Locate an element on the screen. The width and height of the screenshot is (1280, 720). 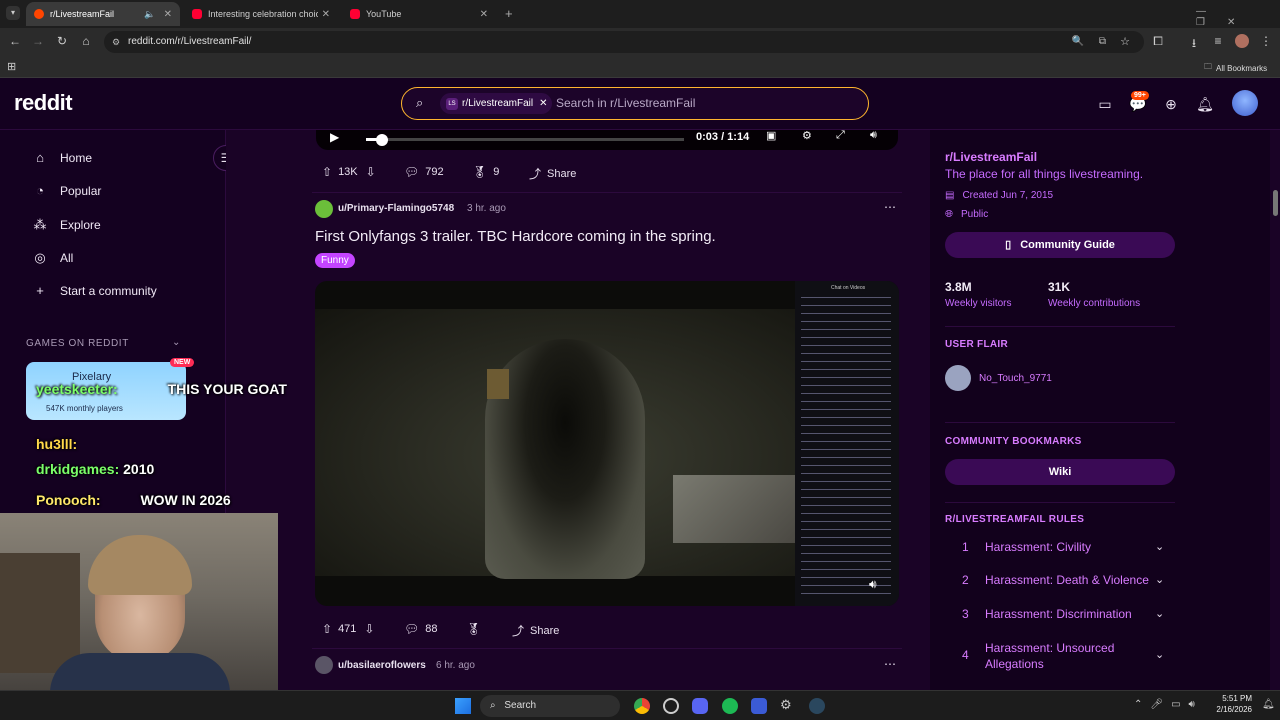
tab-youtube: YouTube ✕ is located at coordinates (419, 14).